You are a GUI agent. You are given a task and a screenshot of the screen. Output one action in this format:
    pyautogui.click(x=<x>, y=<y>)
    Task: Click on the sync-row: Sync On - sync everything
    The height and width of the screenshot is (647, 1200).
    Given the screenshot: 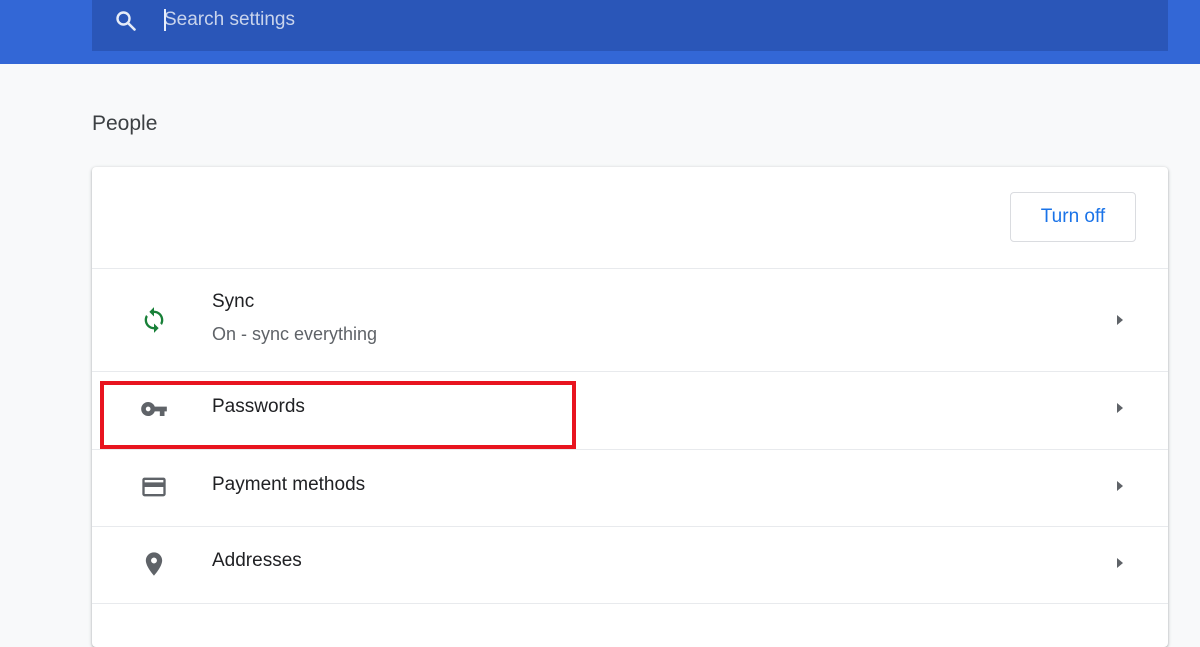 What is the action you would take?
    pyautogui.click(x=630, y=319)
    